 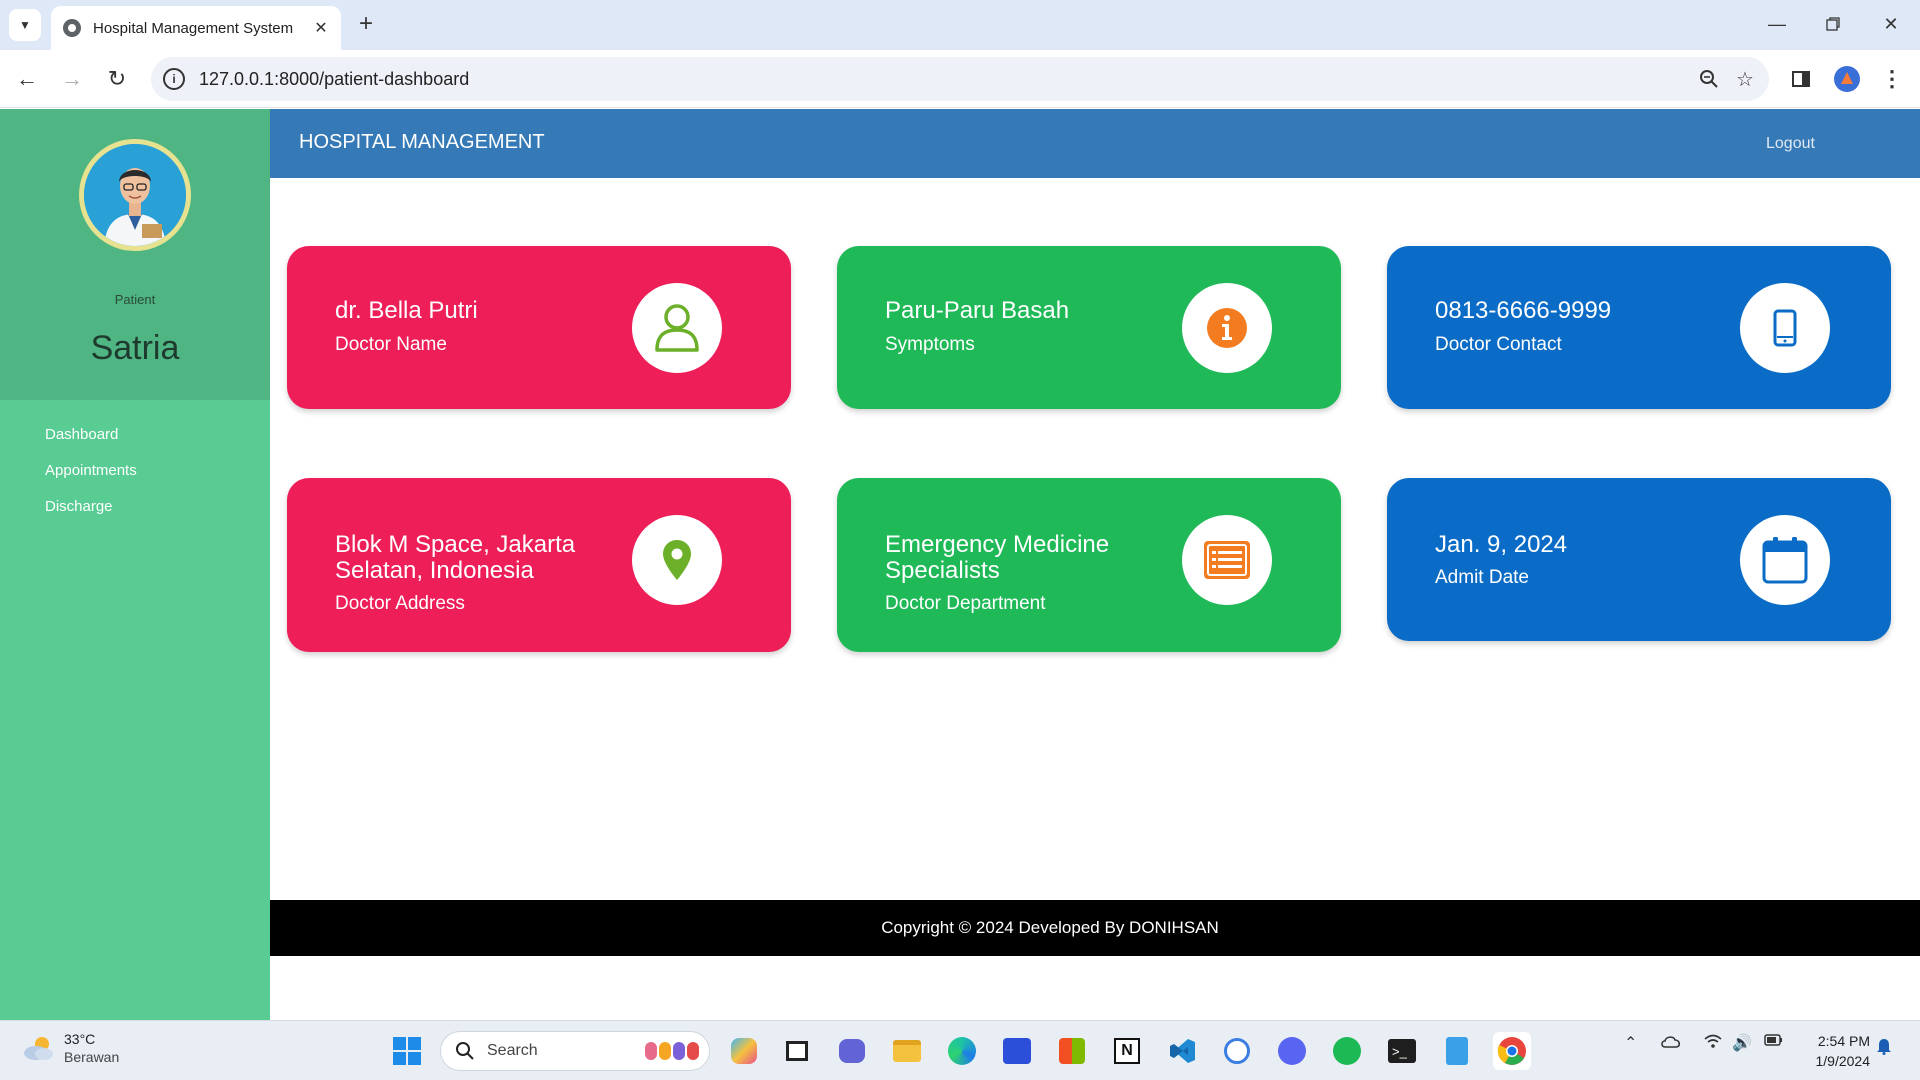 I want to click on restore-icon, so click(x=1833, y=24).